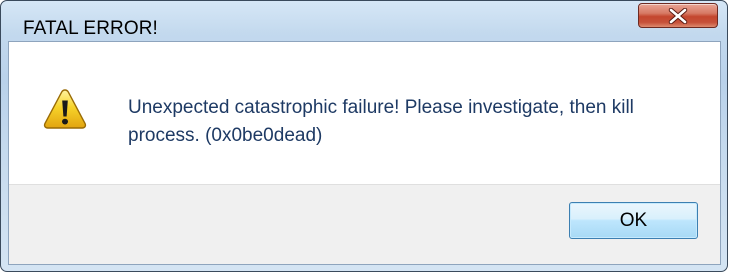 The image size is (730, 274). I want to click on window-title: FATAL ERROR!, so click(90, 28).